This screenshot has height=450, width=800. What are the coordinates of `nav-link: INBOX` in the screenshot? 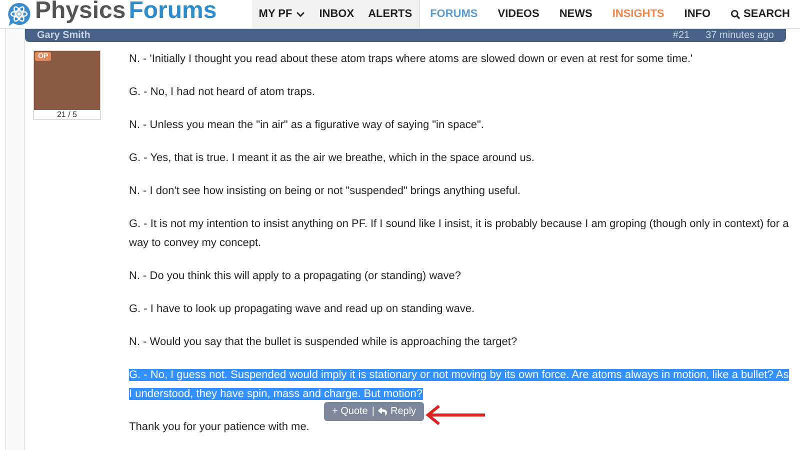 It's located at (337, 14).